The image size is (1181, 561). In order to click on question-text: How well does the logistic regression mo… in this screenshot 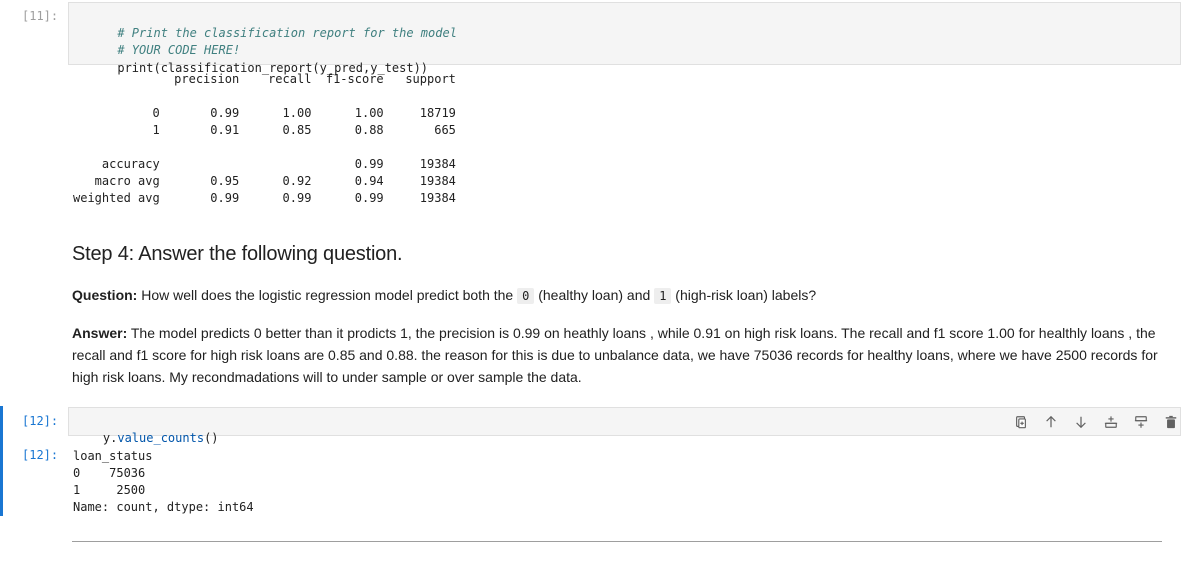, I will do `click(327, 295)`.